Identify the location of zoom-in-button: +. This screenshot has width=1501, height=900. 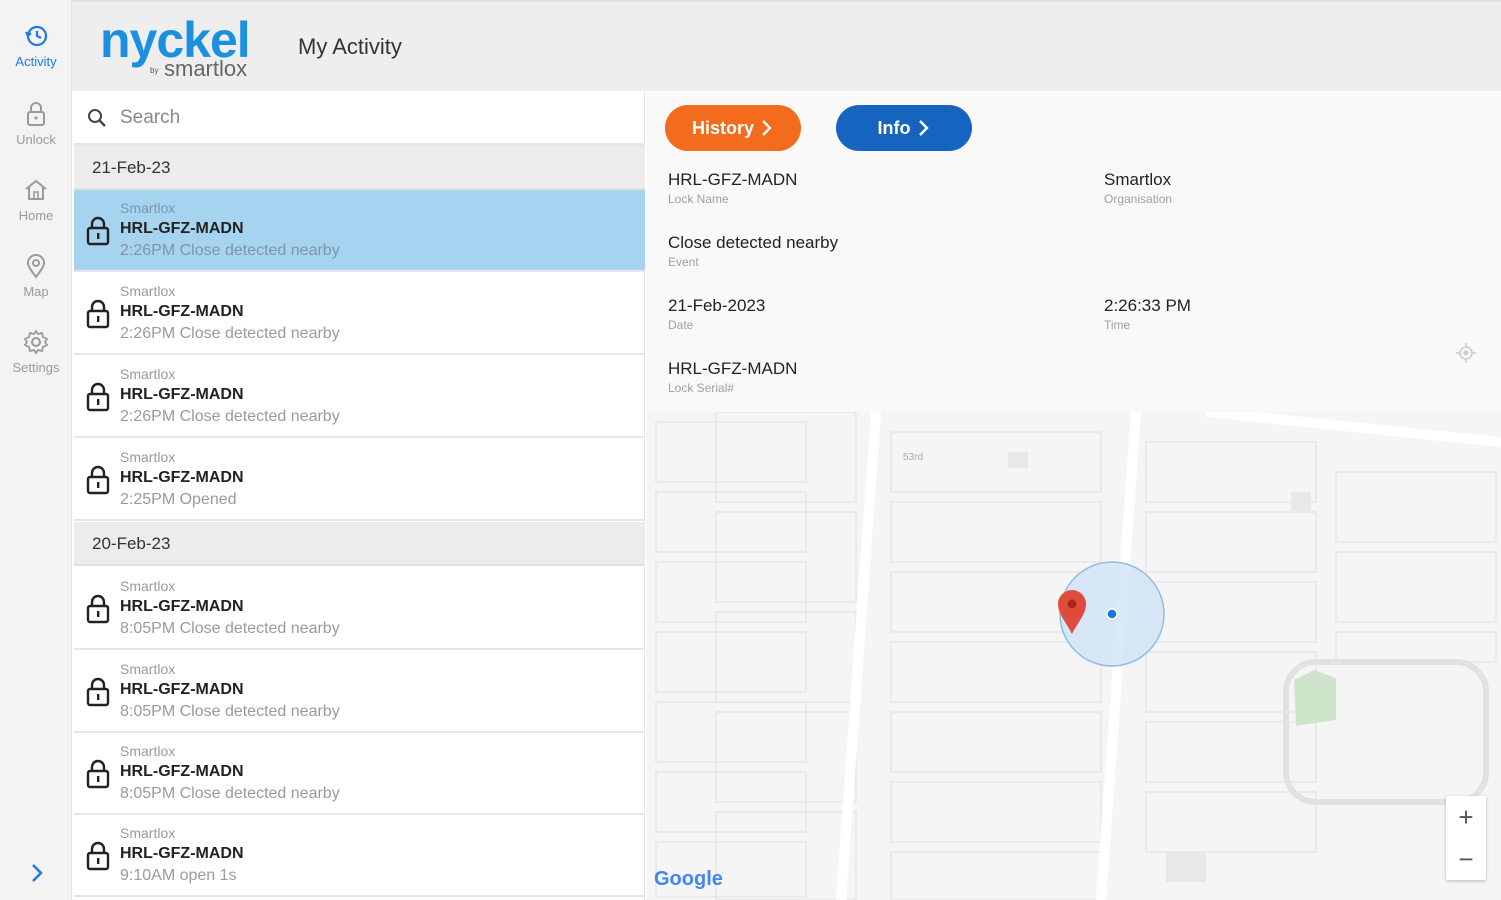
(1466, 817).